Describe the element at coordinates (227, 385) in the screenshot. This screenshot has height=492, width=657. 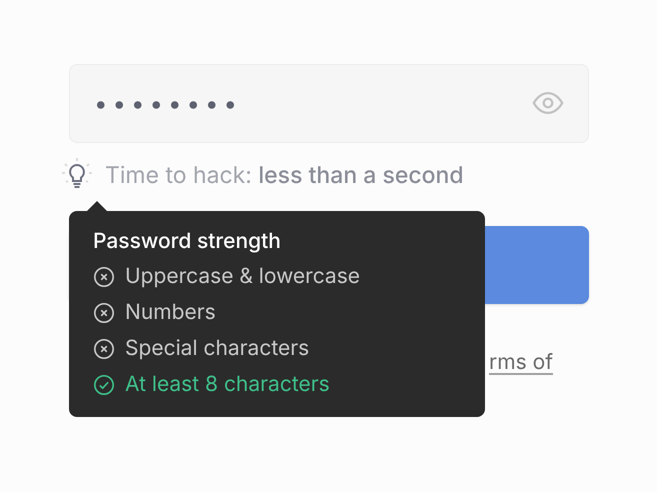
I see `requirement-text: At least 8 characters` at that location.